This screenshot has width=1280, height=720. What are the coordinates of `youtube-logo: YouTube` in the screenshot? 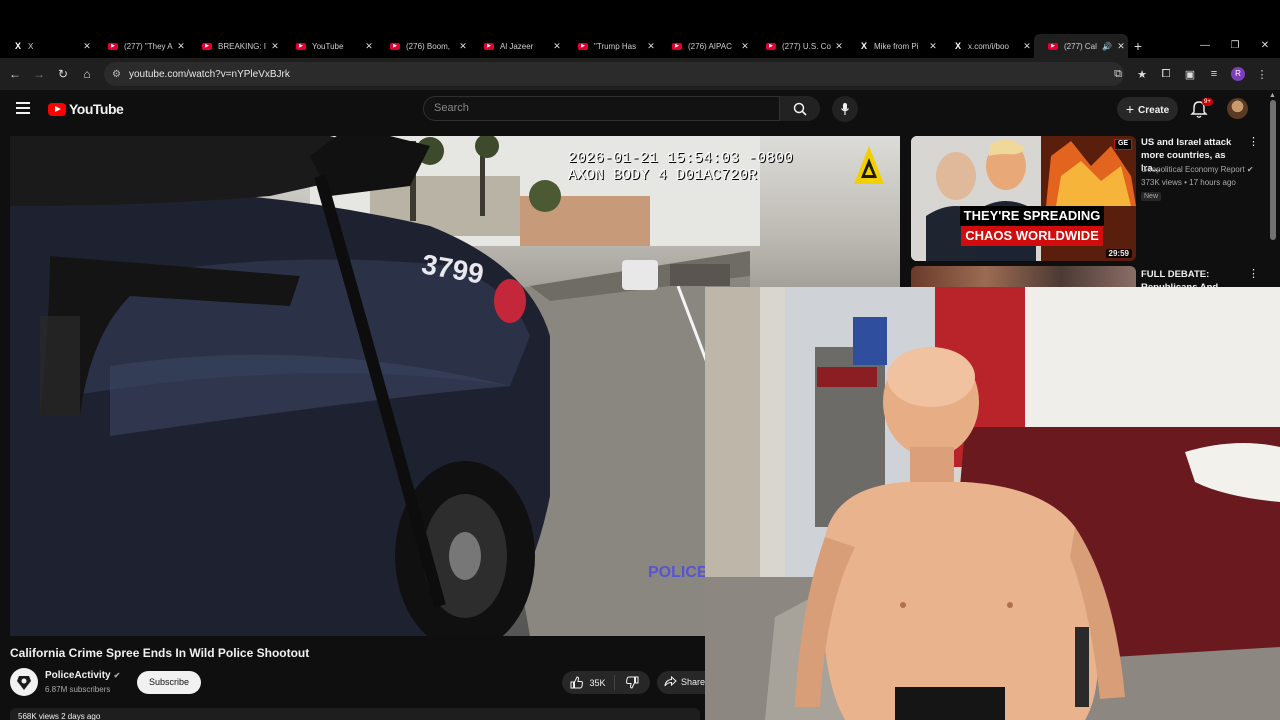 It's located at (86, 109).